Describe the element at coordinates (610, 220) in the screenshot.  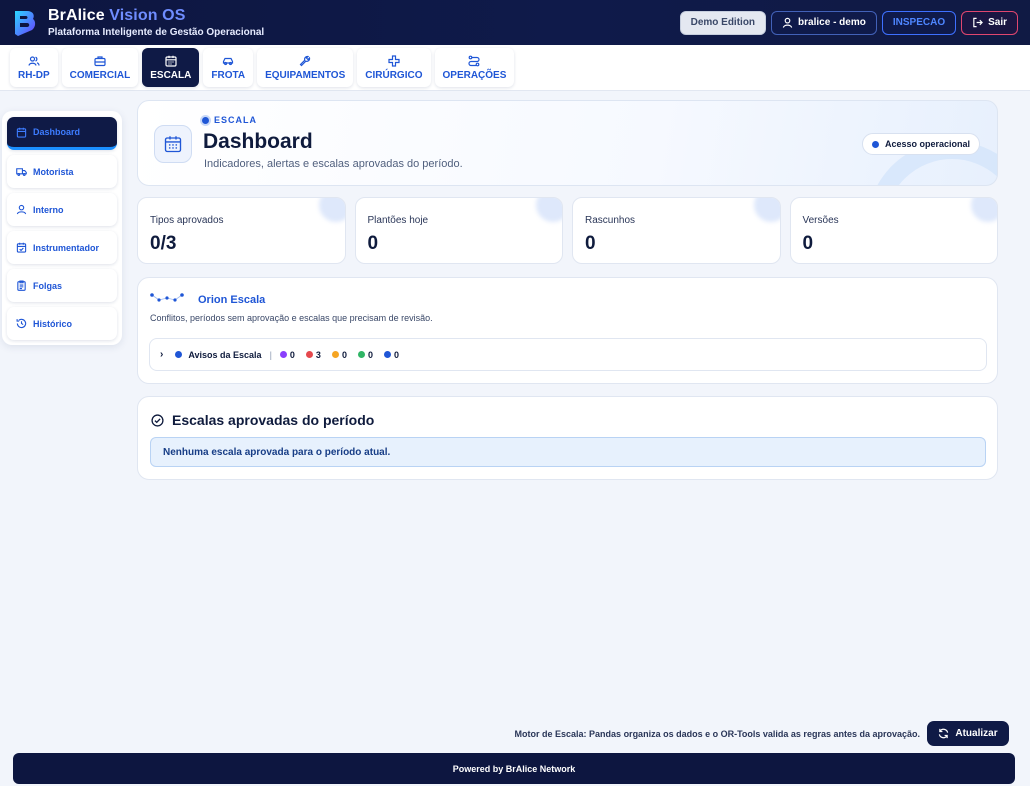
I see `stat-label: Rascunhos` at that location.